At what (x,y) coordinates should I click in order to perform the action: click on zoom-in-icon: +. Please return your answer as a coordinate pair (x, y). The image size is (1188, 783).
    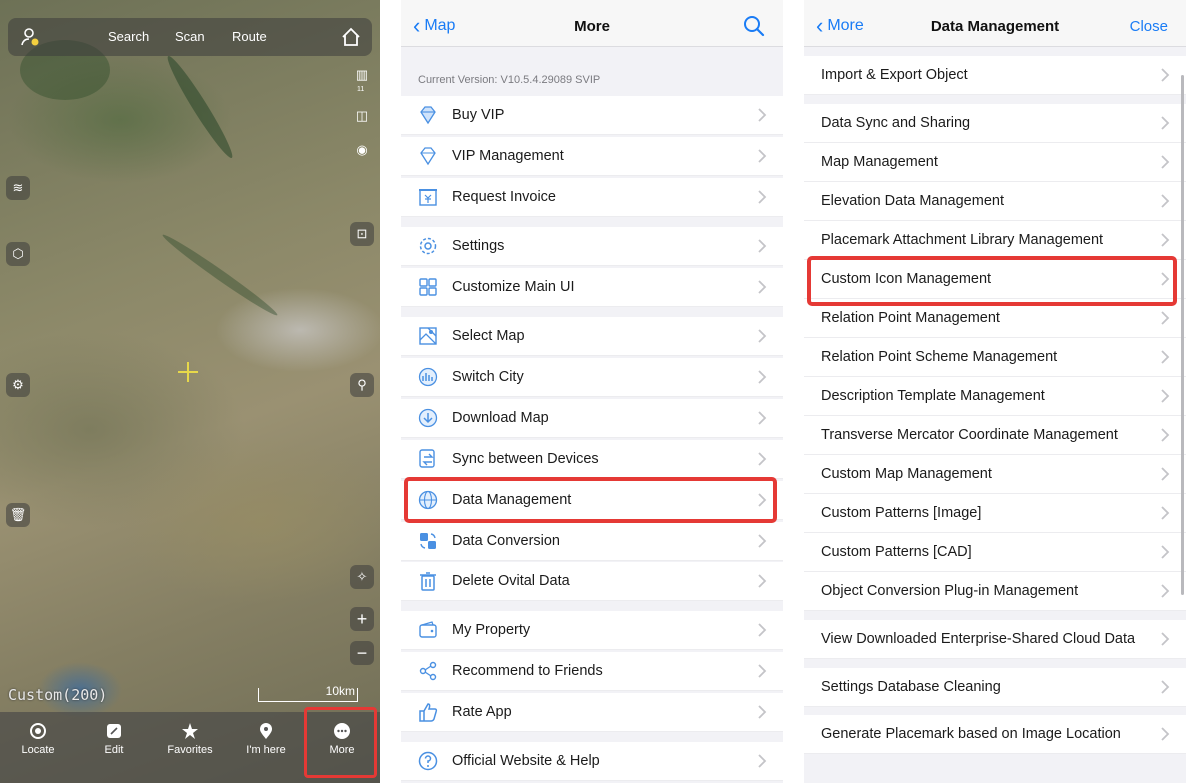
    Looking at the image, I should click on (362, 619).